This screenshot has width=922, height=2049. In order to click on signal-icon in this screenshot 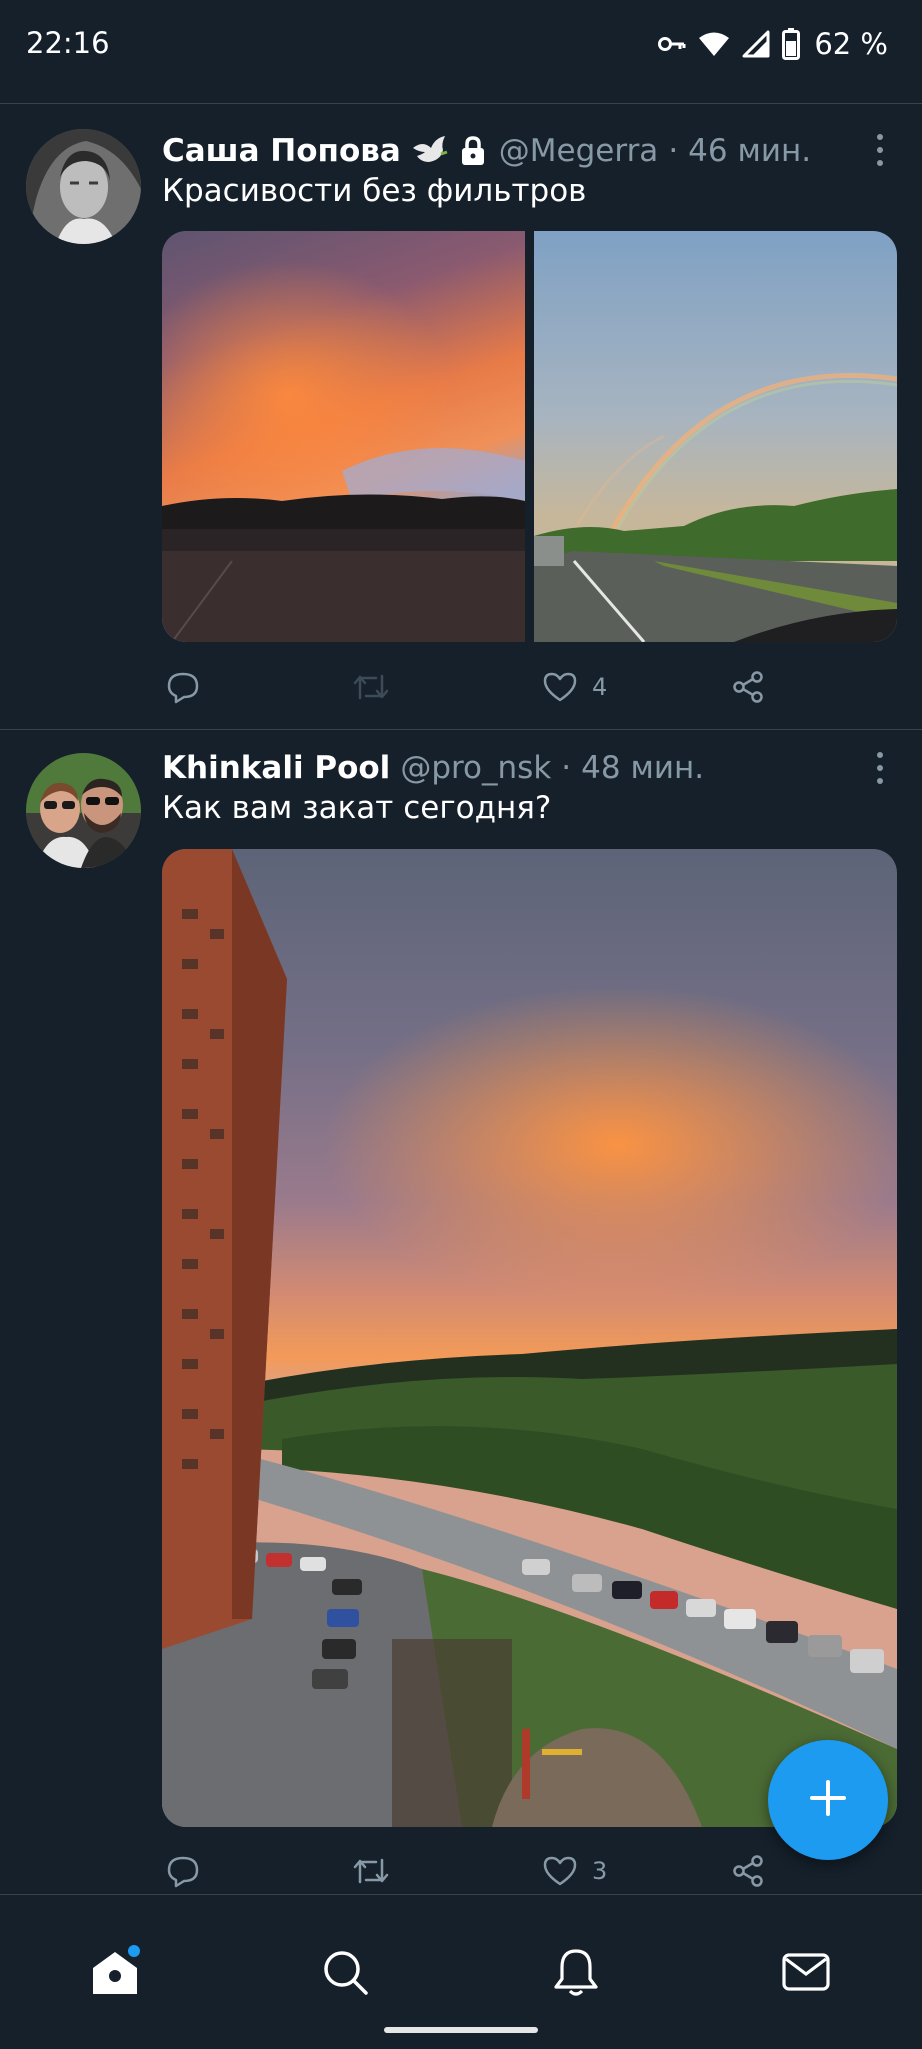, I will do `click(756, 44)`.